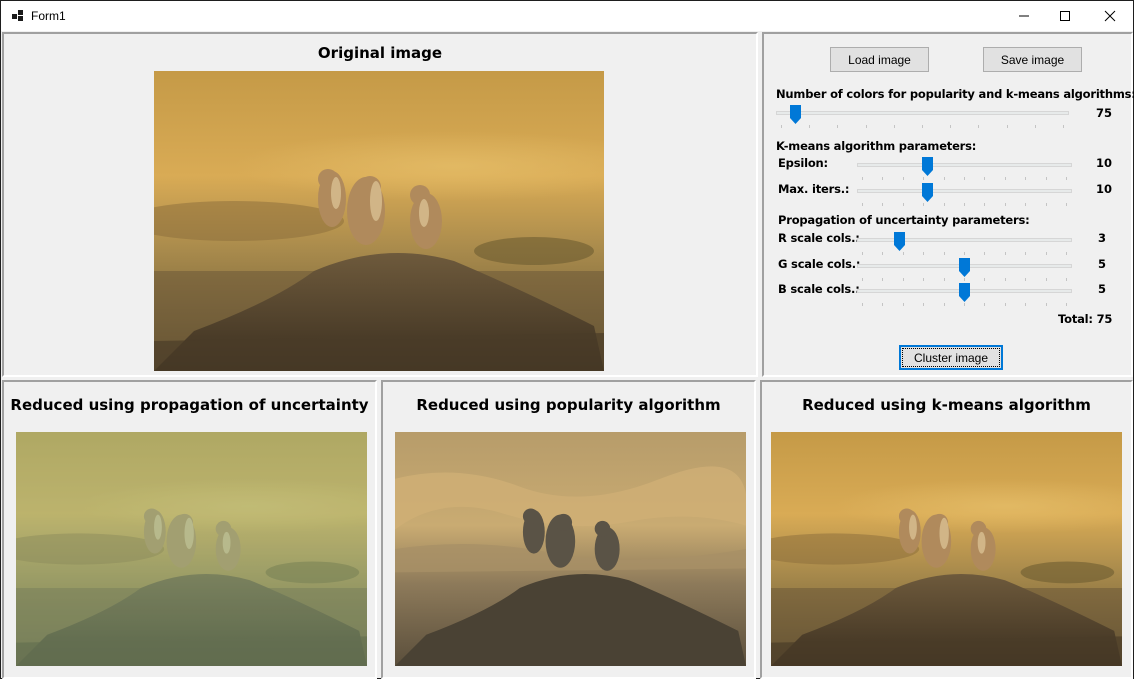  I want to click on epsilon-value: 10, so click(1103, 163).